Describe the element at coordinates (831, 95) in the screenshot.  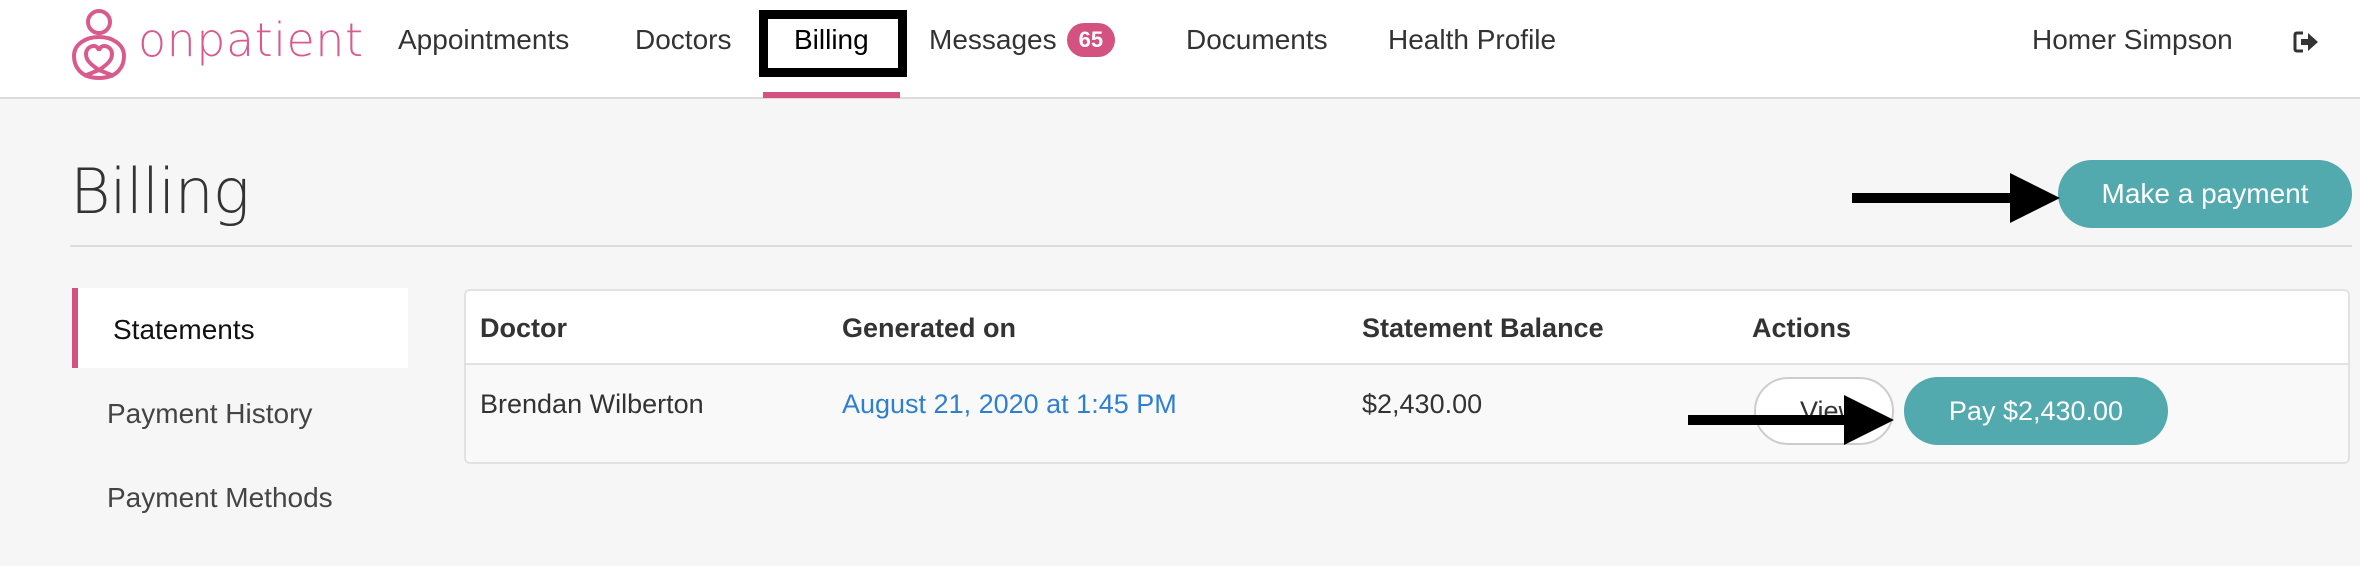
I see `active-nav-indicator` at that location.